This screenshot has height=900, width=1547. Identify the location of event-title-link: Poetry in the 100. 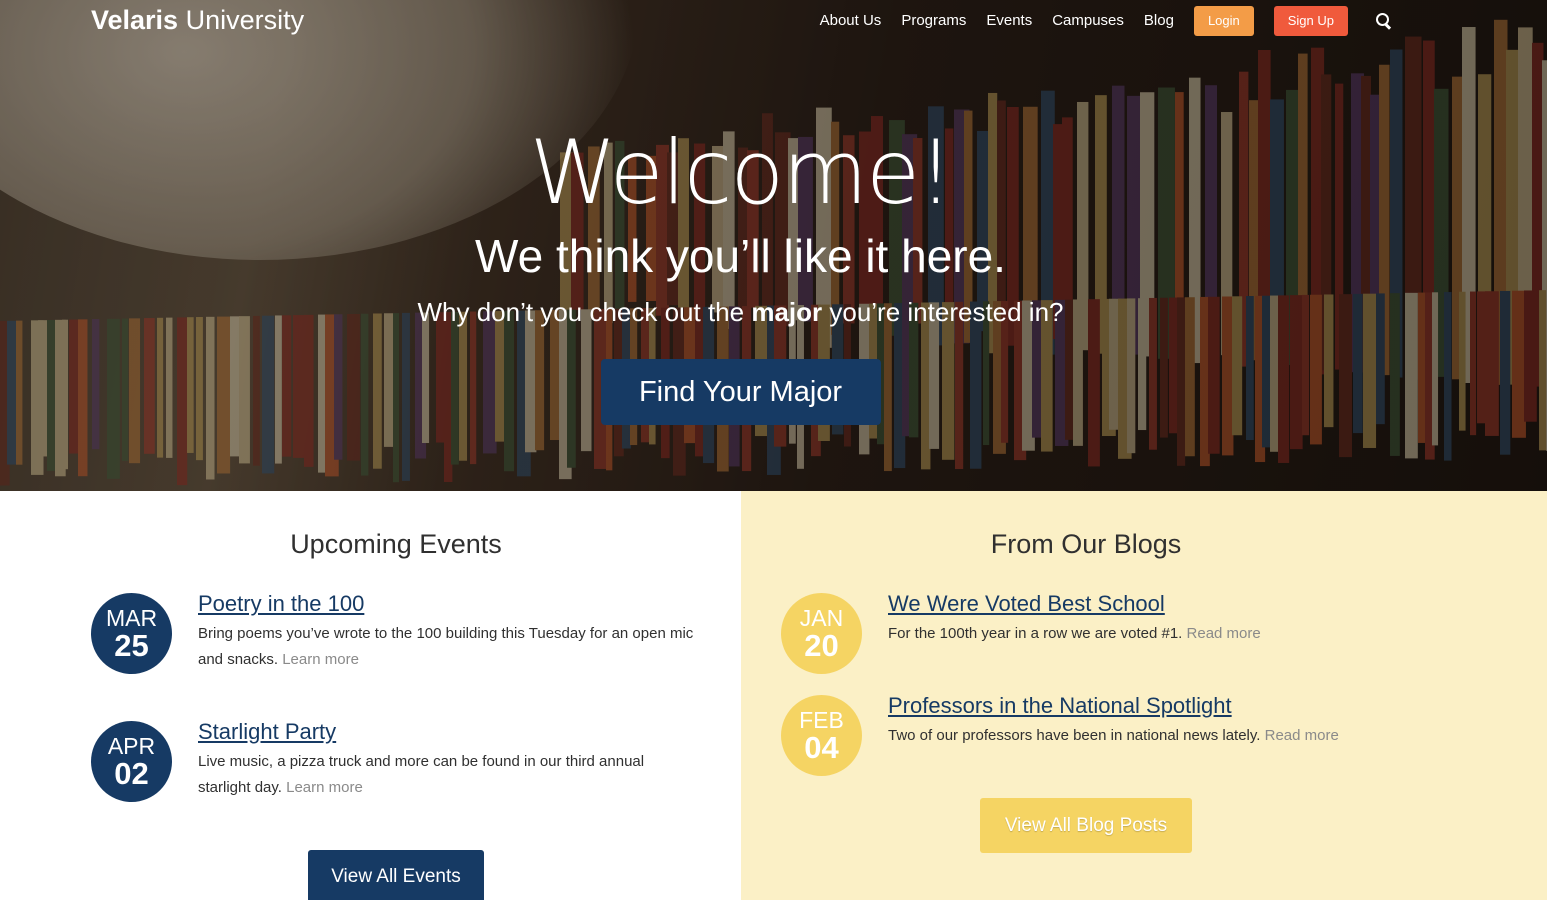
(281, 604).